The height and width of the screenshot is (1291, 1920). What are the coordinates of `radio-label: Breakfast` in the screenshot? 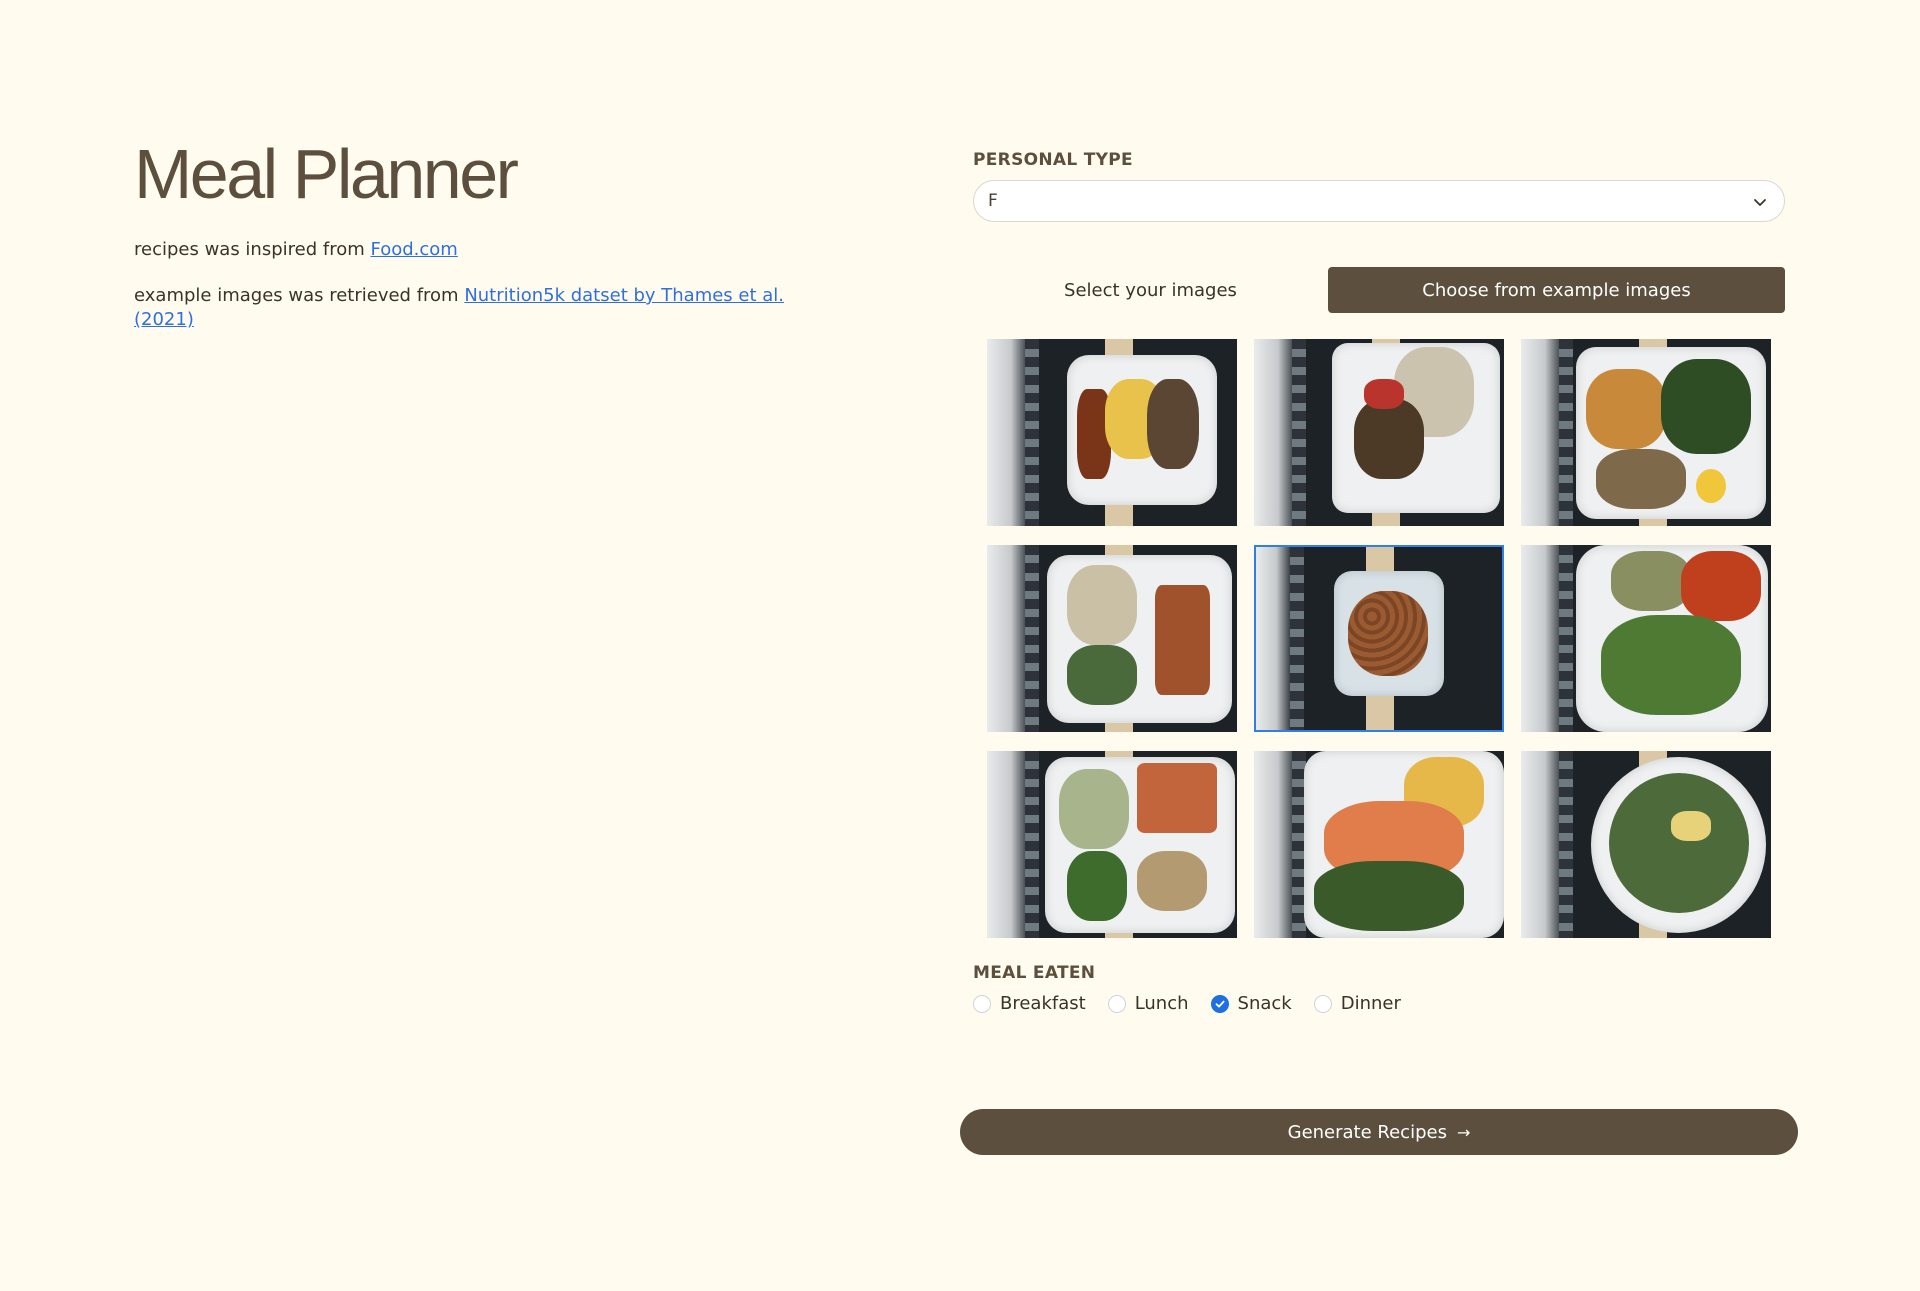 It's located at (1043, 1003).